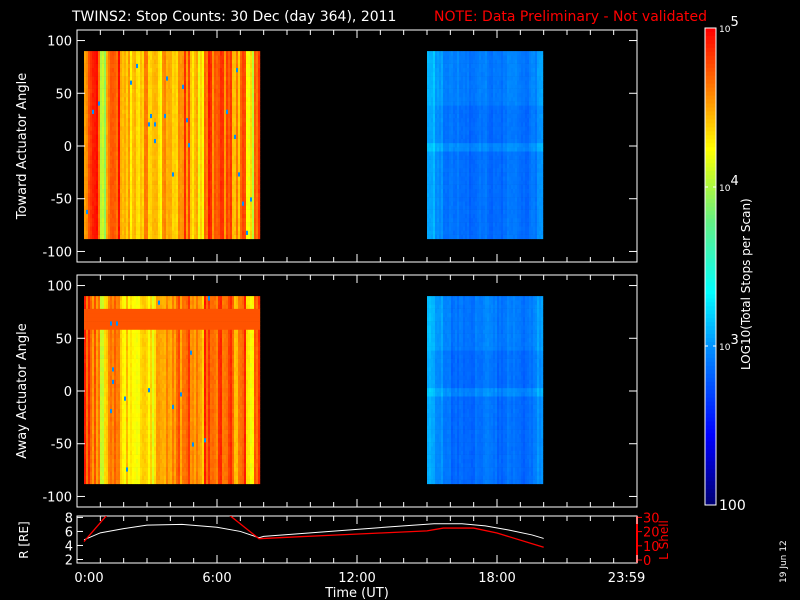 The height and width of the screenshot is (600, 800). What do you see at coordinates (570, 17) in the screenshot?
I see `preliminary-note: NOTE: Data Preliminary - Not validated` at bounding box center [570, 17].